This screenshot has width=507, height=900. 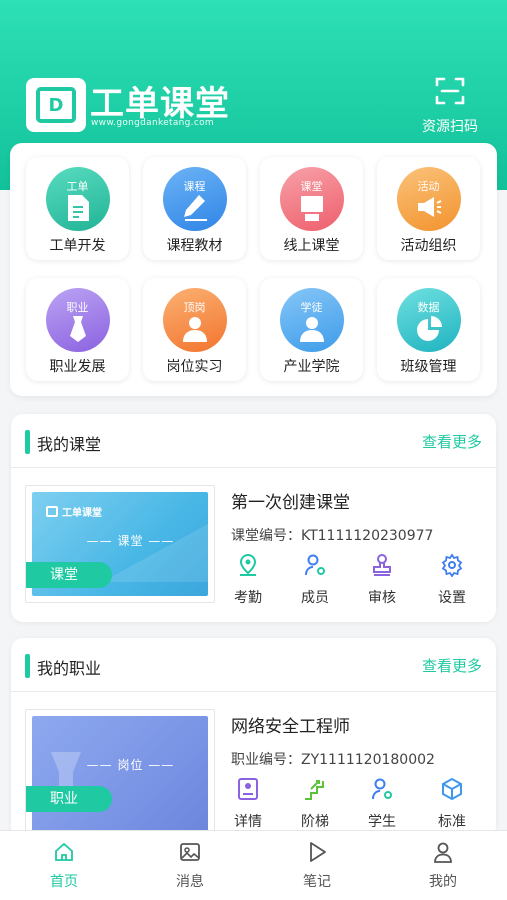 What do you see at coordinates (382, 789) in the screenshot?
I see `student-icon` at bounding box center [382, 789].